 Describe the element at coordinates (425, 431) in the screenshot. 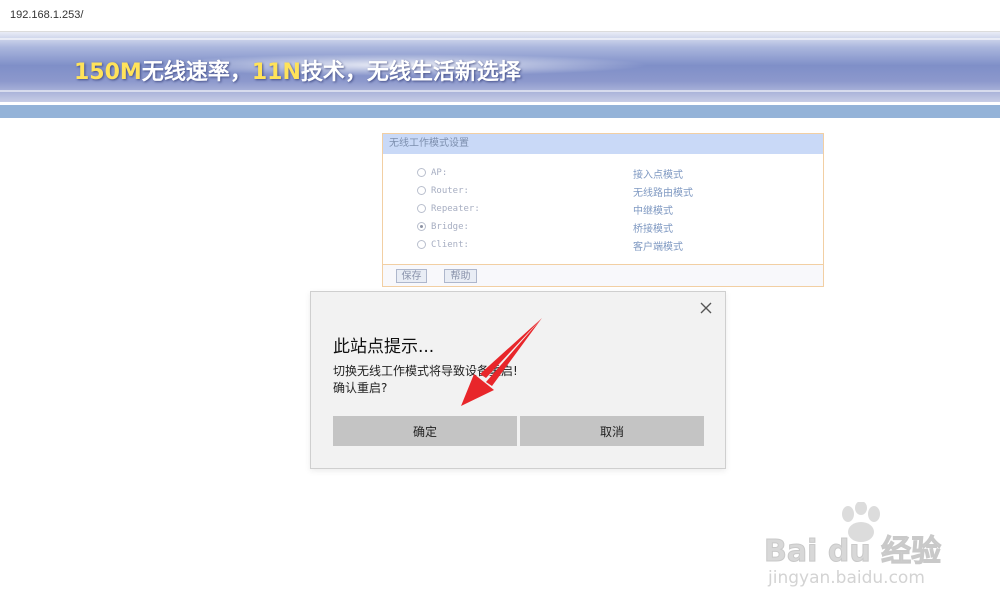

I see `ok-button: 确定` at that location.